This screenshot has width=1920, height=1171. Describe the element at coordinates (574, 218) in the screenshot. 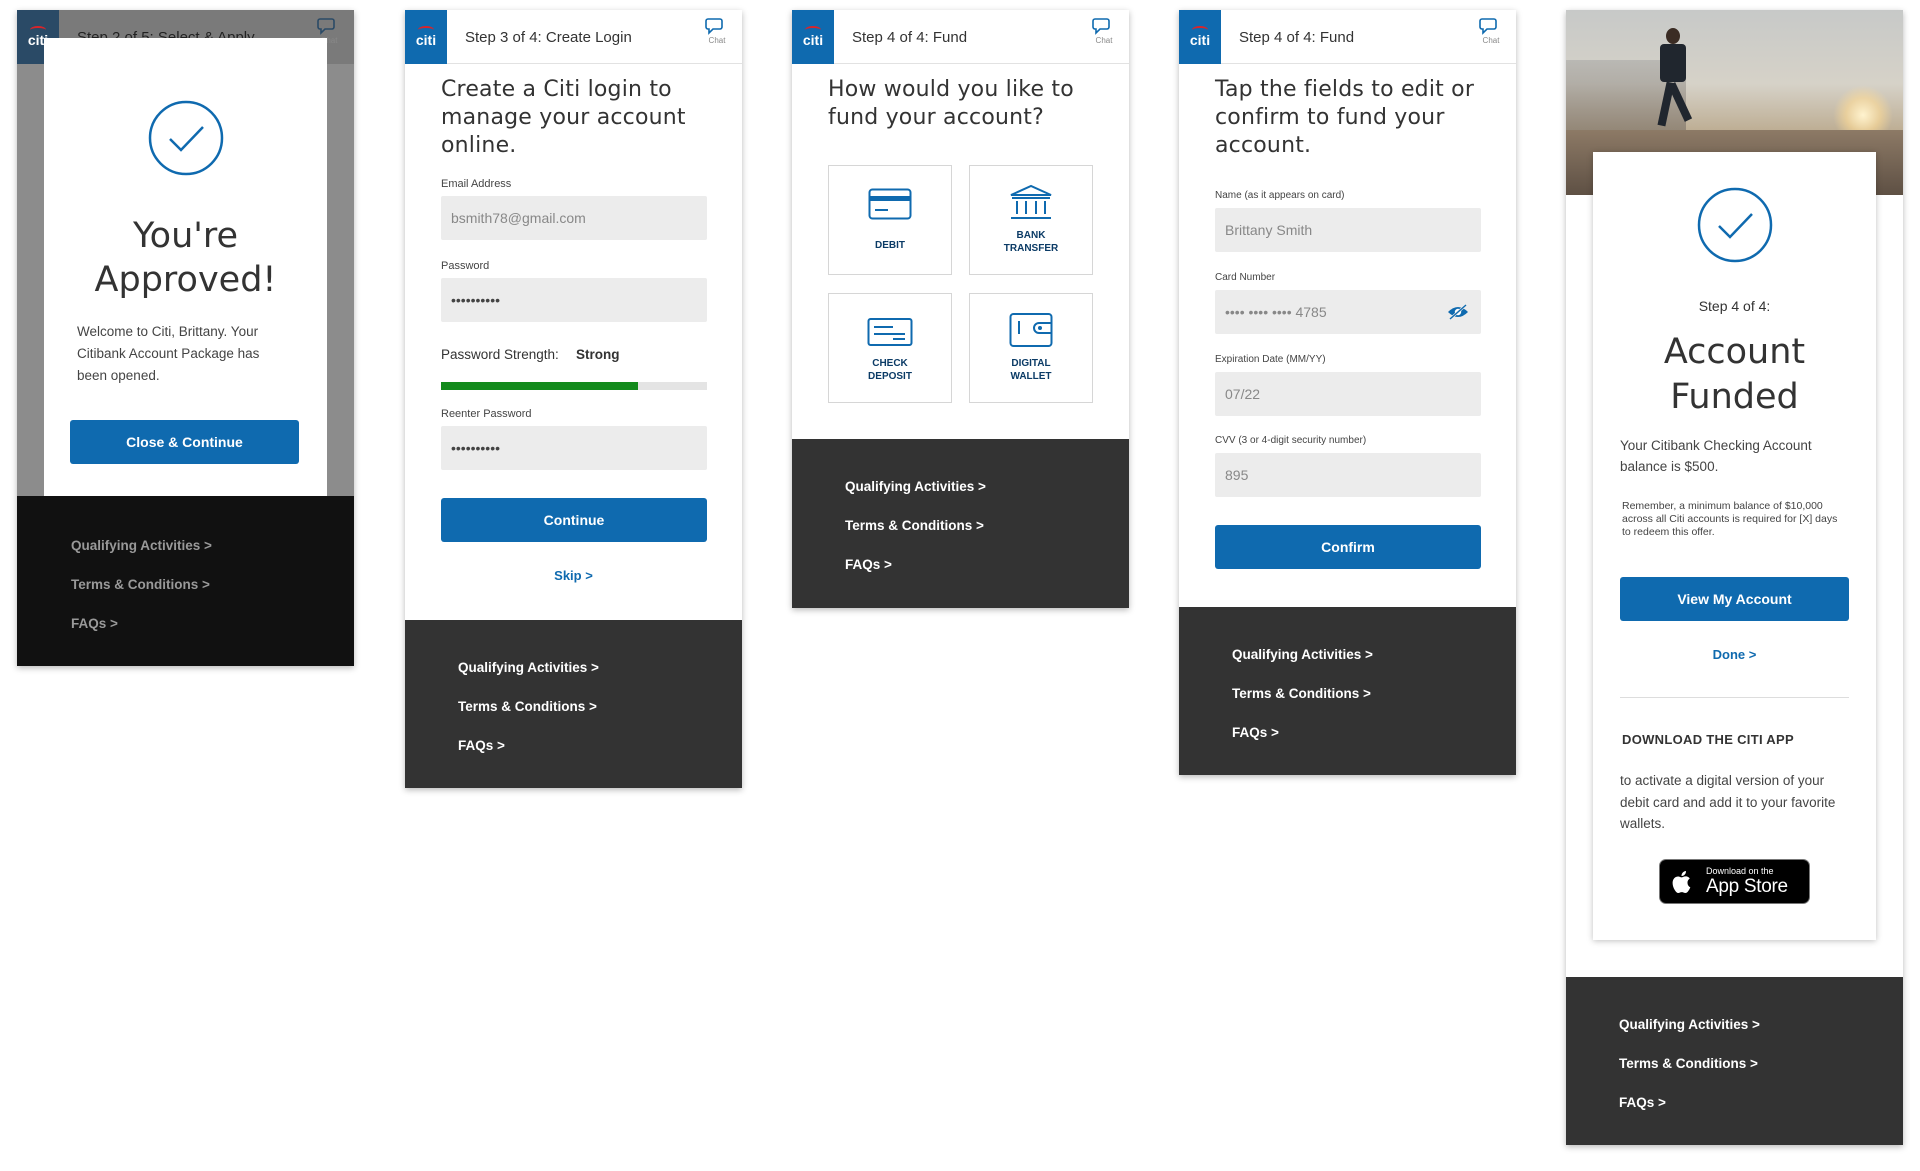

I see `email-field: bsmith78@gmail.com` at that location.